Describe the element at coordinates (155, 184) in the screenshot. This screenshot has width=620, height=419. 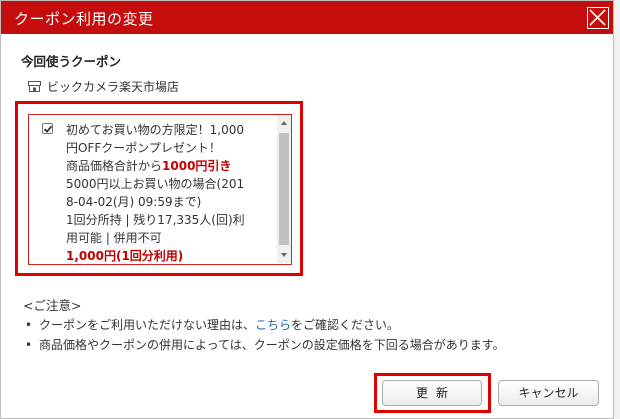
I see `coupon-line: 5000円以上お買い物の場合(201` at that location.